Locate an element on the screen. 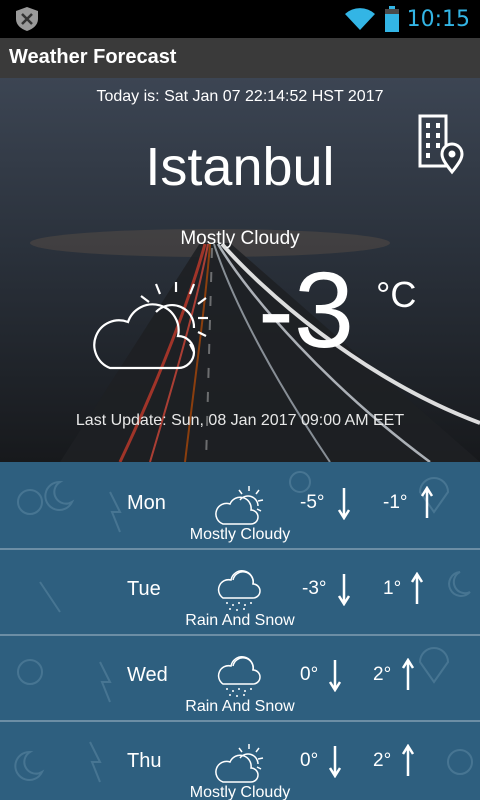 The height and width of the screenshot is (800, 480). forecast-row-mon: Mon -5° -1° Mostly Cloudy is located at coordinates (240, 506).